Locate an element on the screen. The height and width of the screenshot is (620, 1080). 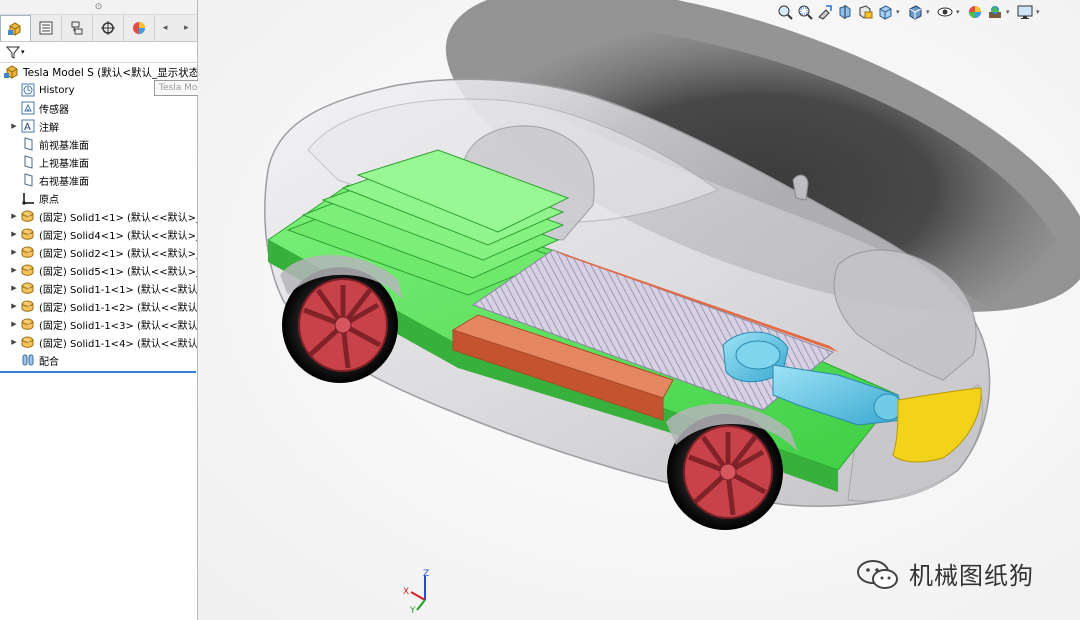
tree-item-label: 原点 is located at coordinates (49, 200).